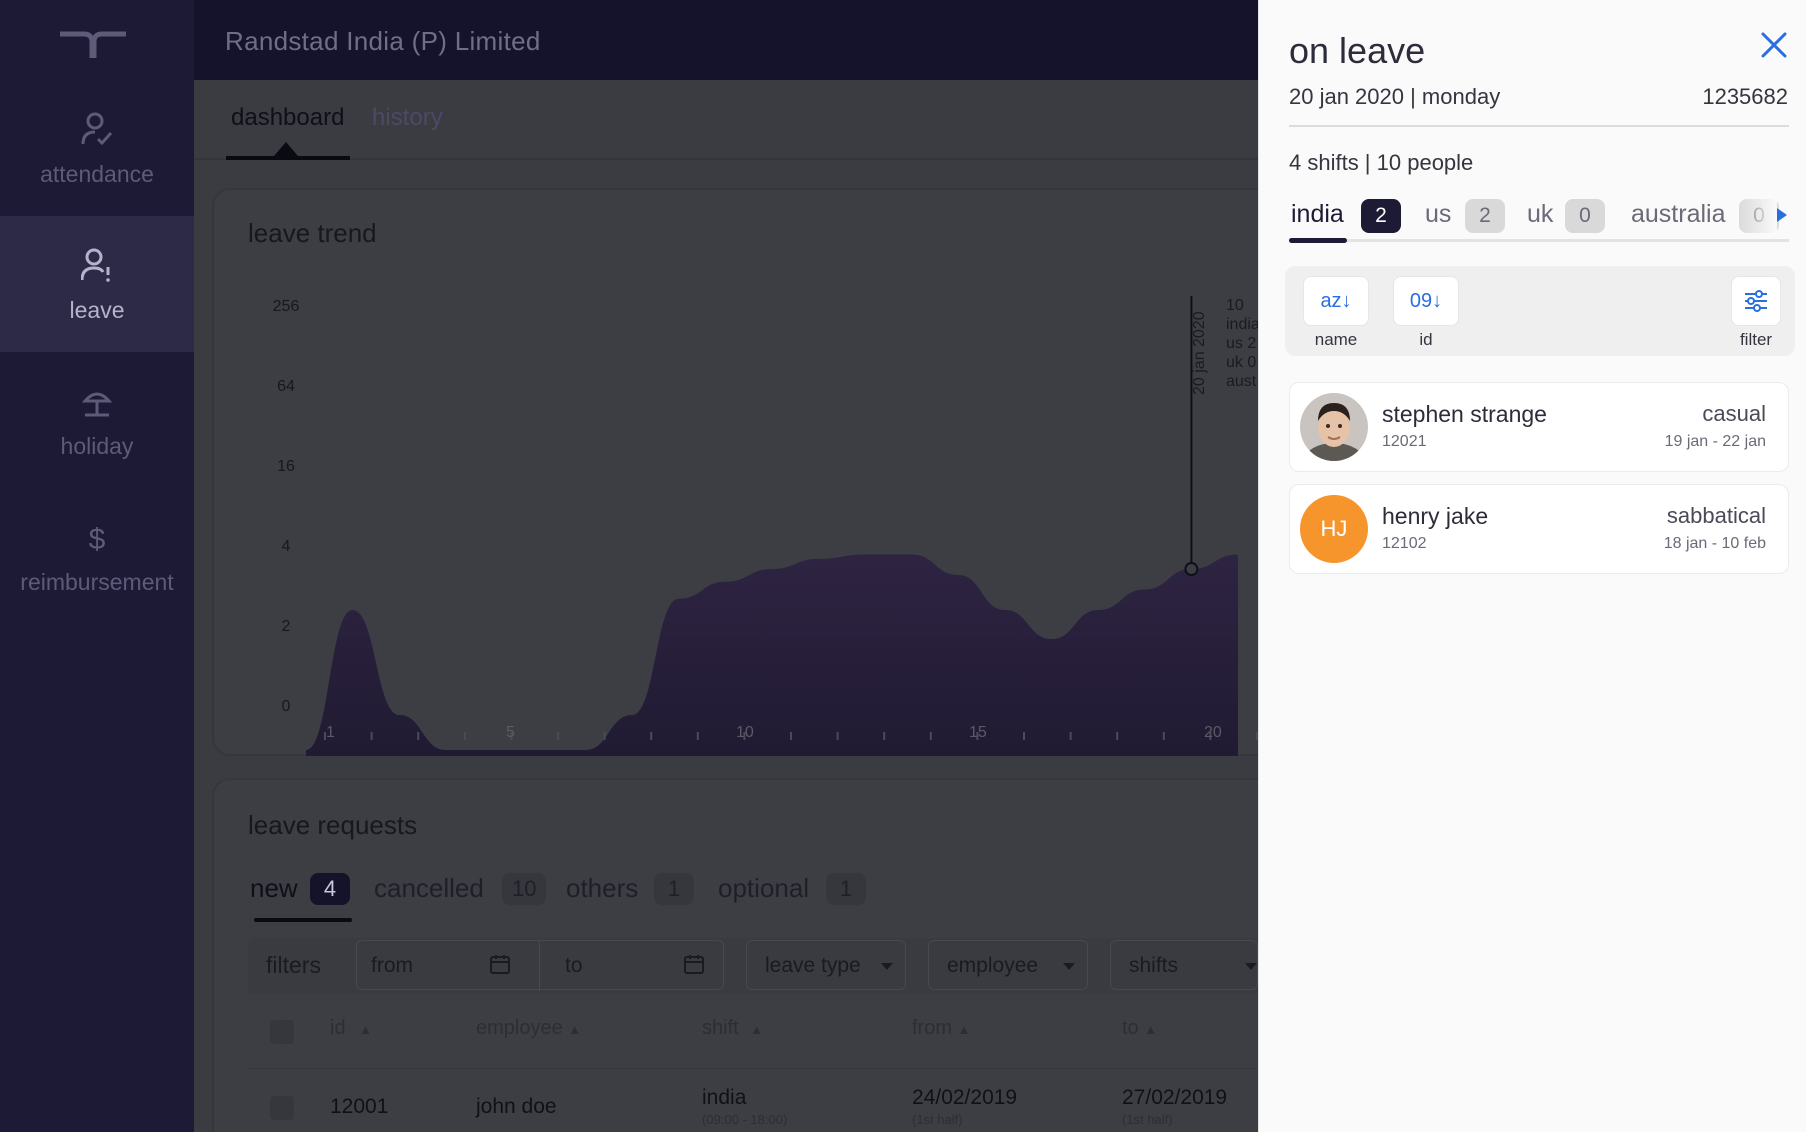 This screenshot has height=1132, width=1806. What do you see at coordinates (286, 149) in the screenshot?
I see `active-tab-caret` at bounding box center [286, 149].